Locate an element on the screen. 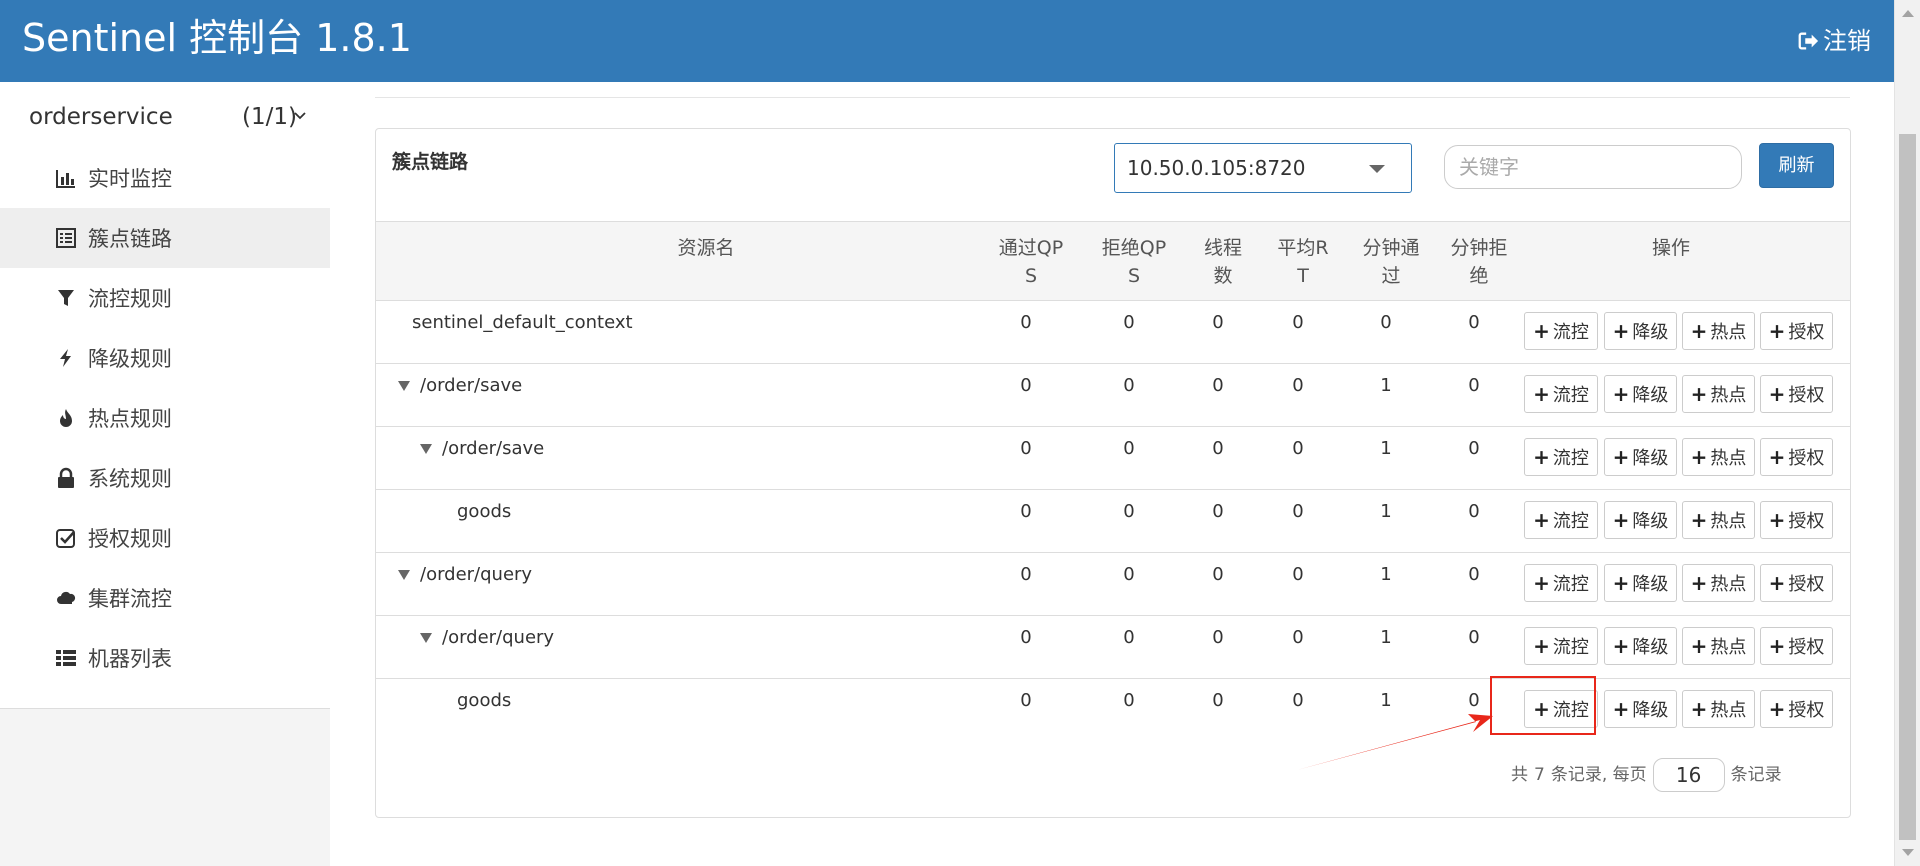 The image size is (1920, 866). table-row: /order/query 0 0 0 0 1 0 + 流控 + 降级 + 热点 + 授权 is located at coordinates (1113, 647).